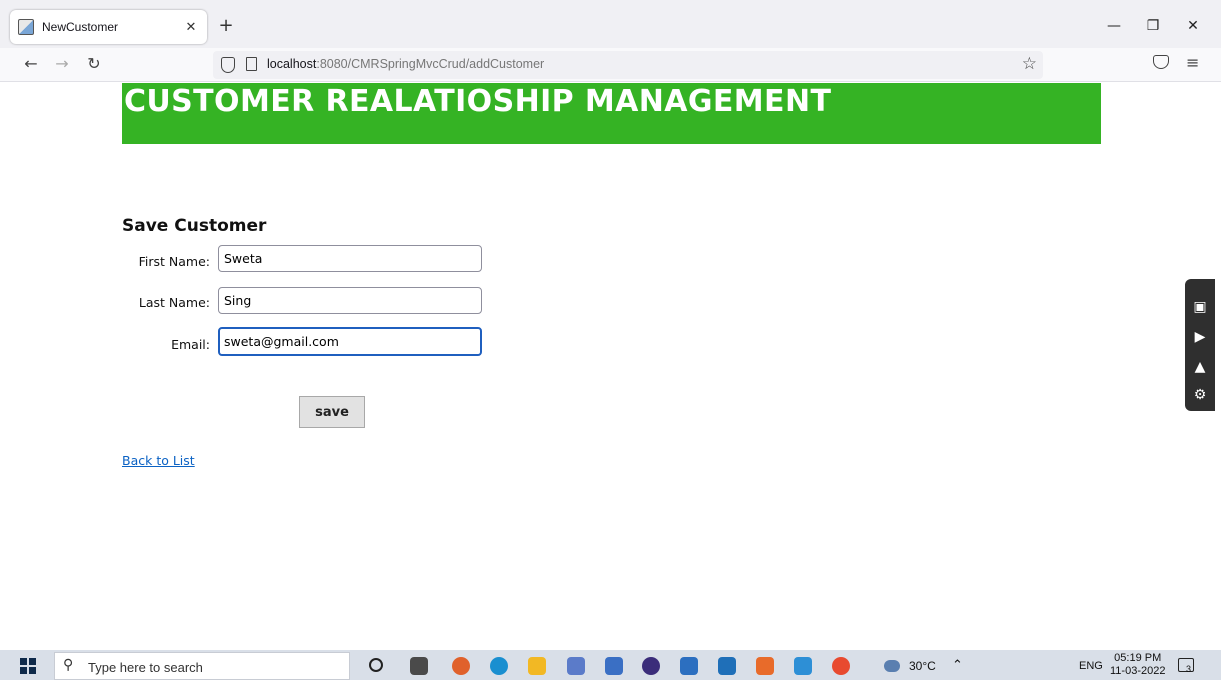 This screenshot has height=680, width=1221. Describe the element at coordinates (1192, 63) in the screenshot. I see `menu-icon: ≡` at that location.